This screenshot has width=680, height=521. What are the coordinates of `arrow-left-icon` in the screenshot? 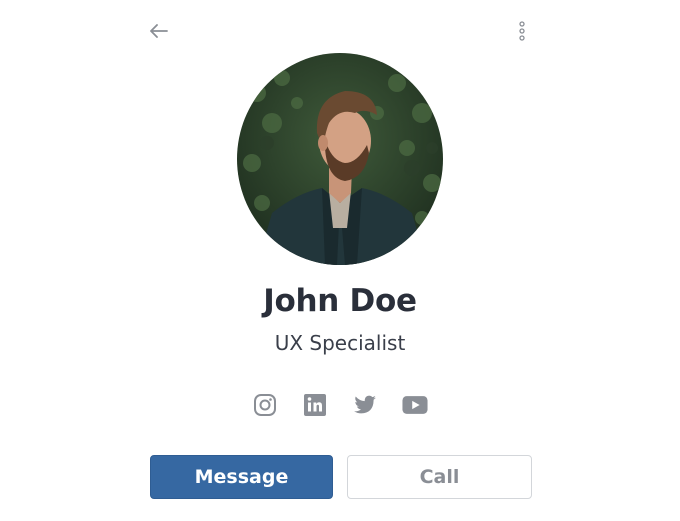 It's located at (159, 31).